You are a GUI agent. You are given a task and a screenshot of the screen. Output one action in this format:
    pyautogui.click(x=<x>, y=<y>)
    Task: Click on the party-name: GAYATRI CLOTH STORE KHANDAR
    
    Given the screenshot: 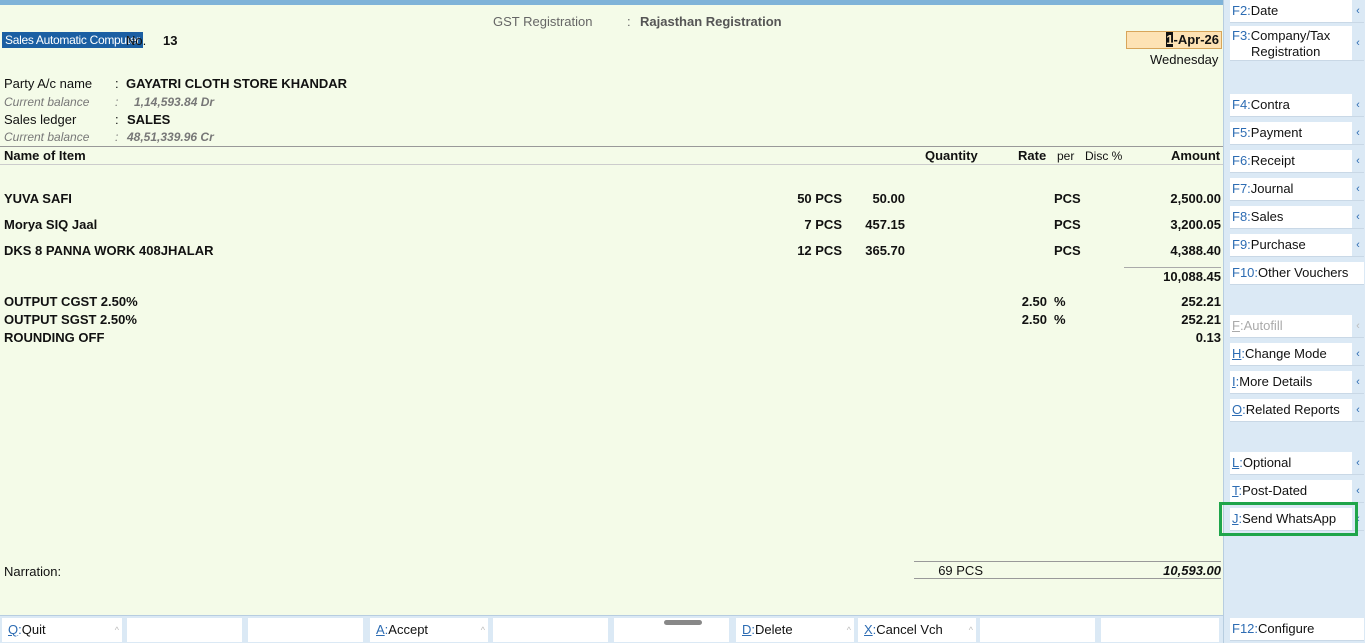 What is the action you would take?
    pyautogui.click(x=236, y=83)
    